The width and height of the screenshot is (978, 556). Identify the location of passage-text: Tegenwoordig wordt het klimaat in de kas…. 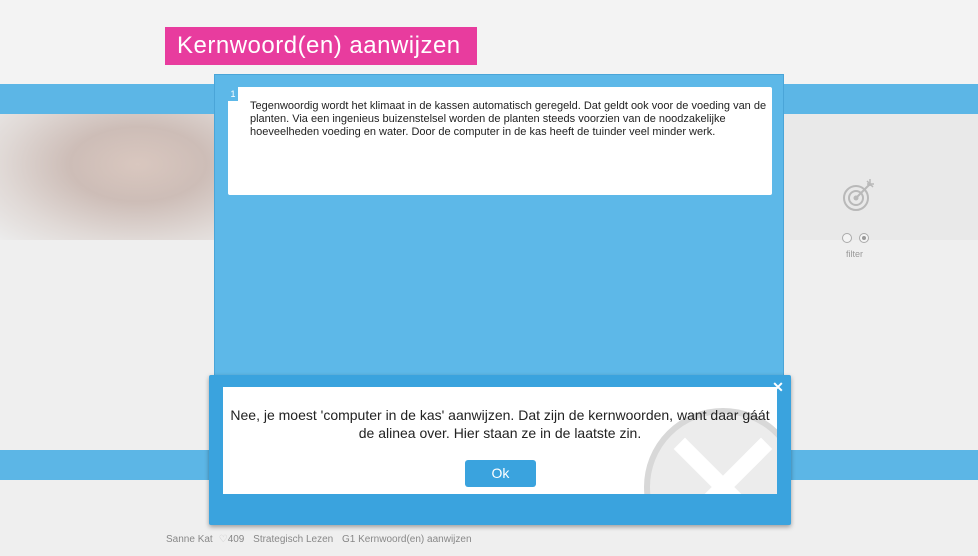
(510, 119).